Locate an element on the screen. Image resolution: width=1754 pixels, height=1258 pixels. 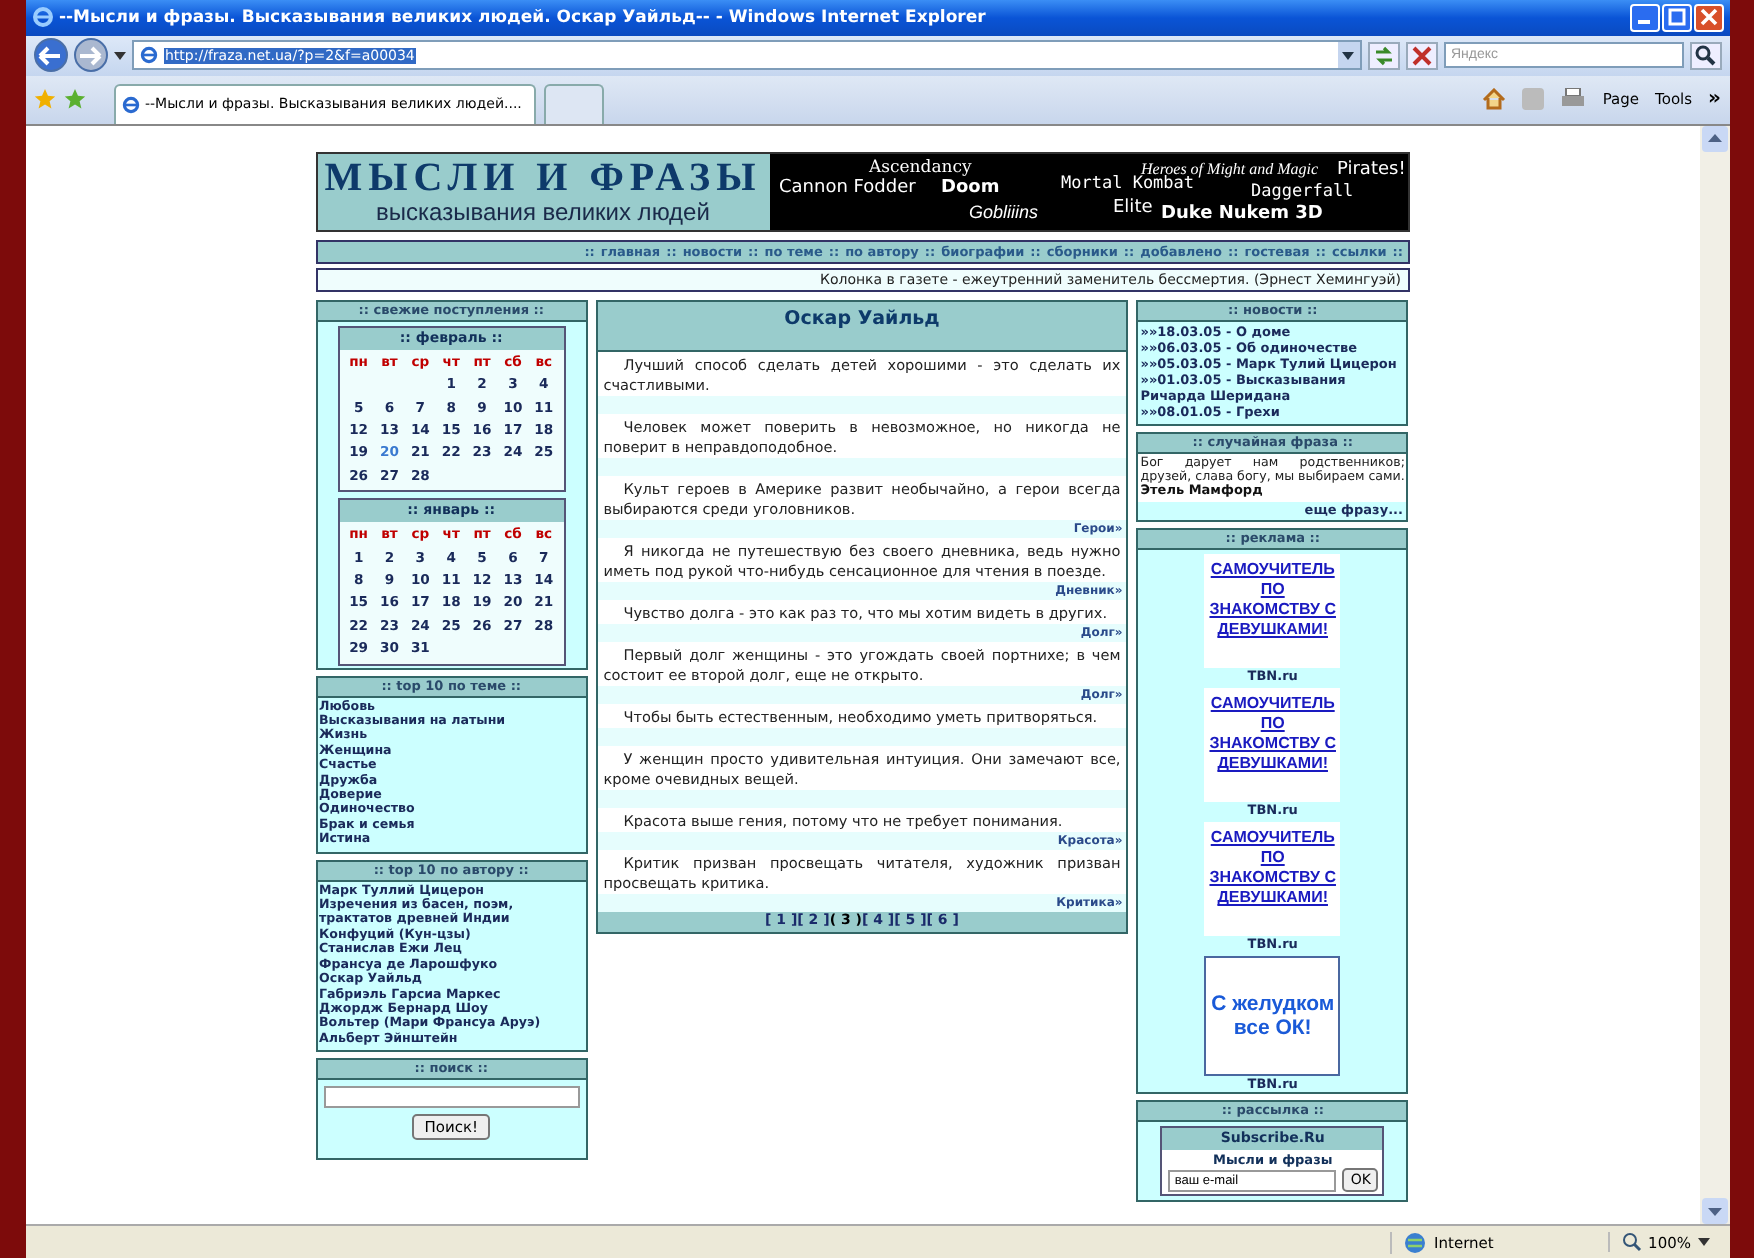
search-input is located at coordinates (451, 1097).